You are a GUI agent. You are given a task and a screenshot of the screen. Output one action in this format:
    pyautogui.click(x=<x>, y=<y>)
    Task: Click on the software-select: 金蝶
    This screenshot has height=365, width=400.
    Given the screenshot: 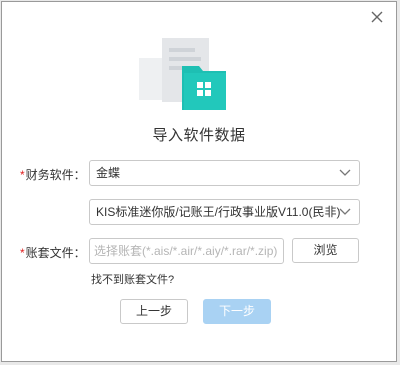 What is the action you would take?
    pyautogui.click(x=224, y=173)
    